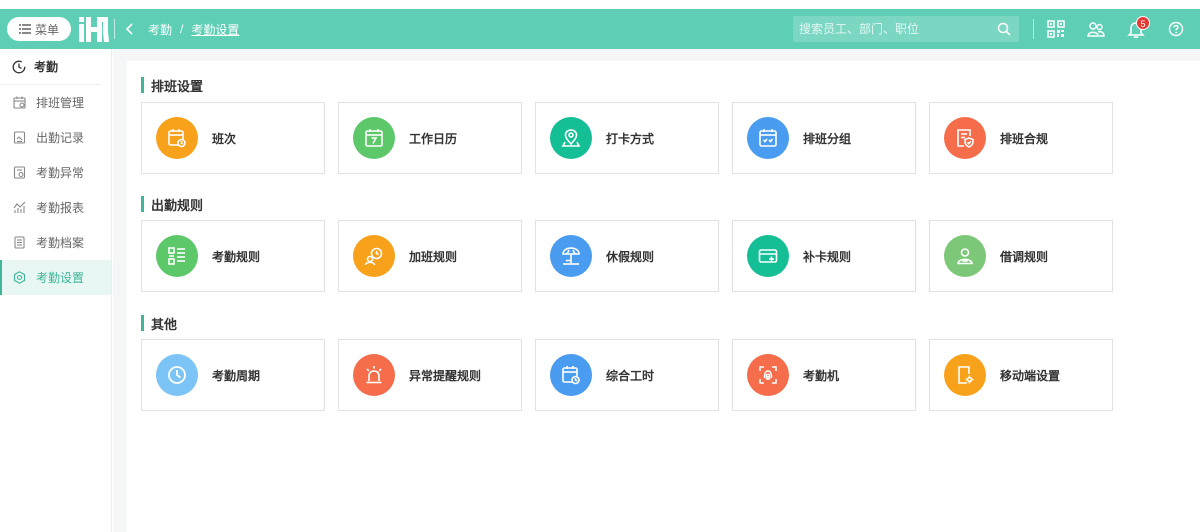  I want to click on search-box, so click(906, 29).